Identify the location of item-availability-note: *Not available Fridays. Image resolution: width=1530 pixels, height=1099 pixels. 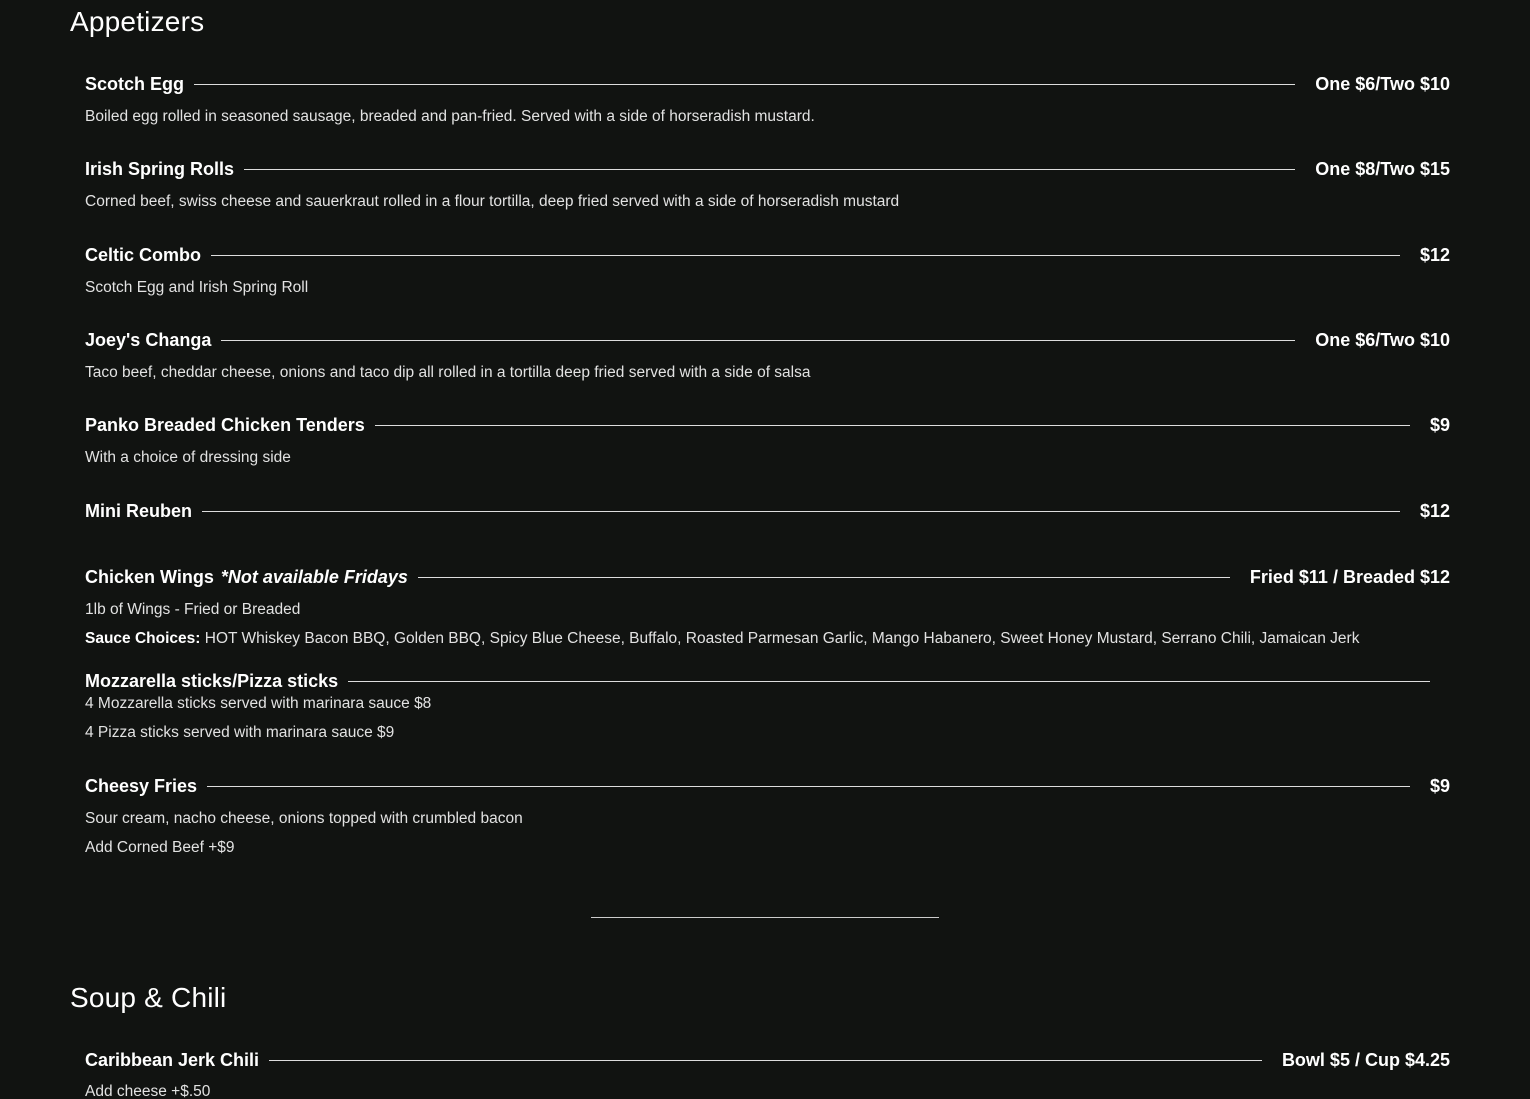
(314, 577).